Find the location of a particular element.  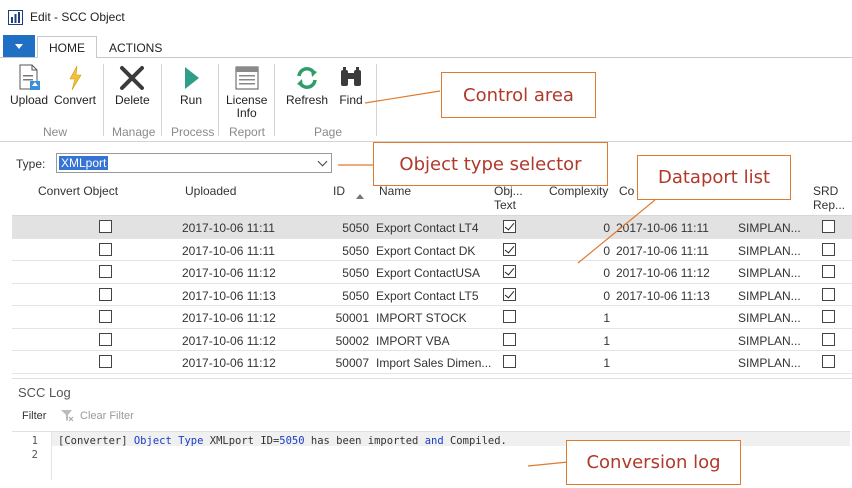

col-srd-line1: SRD is located at coordinates (825, 191).